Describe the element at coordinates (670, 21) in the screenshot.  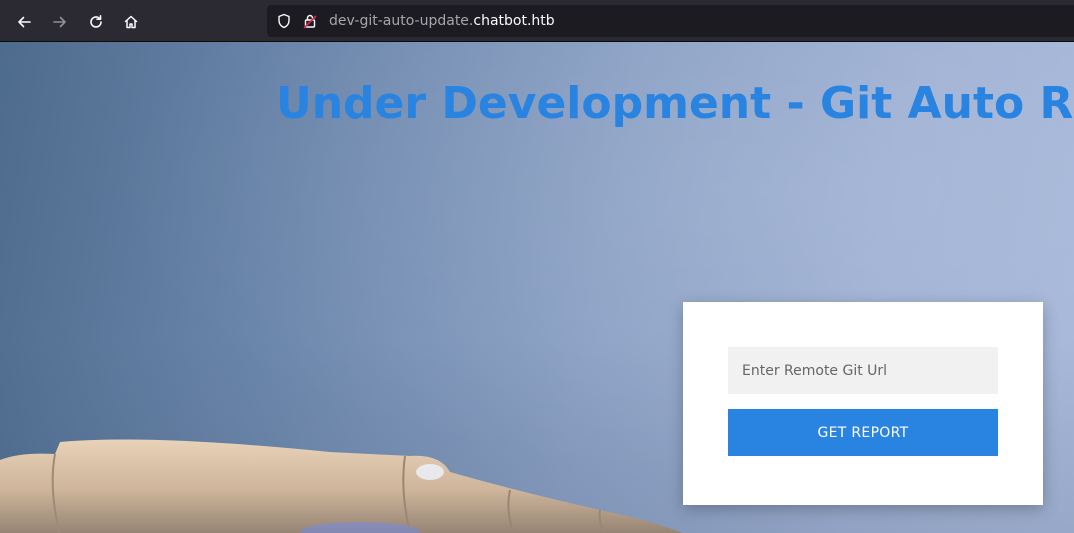
I see `url-bar: dev-git-auto-update.chatbot.htb` at that location.